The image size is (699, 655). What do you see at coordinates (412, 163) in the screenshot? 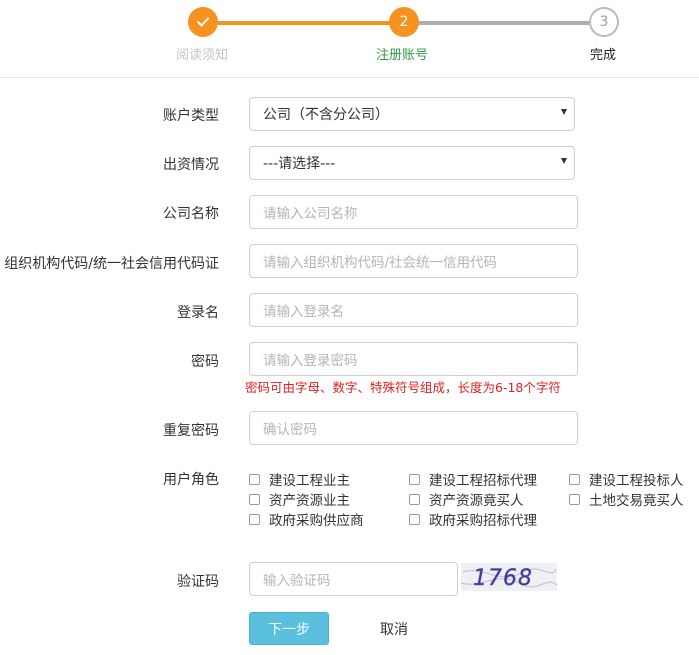
I see `funding-select: ---请选择---` at bounding box center [412, 163].